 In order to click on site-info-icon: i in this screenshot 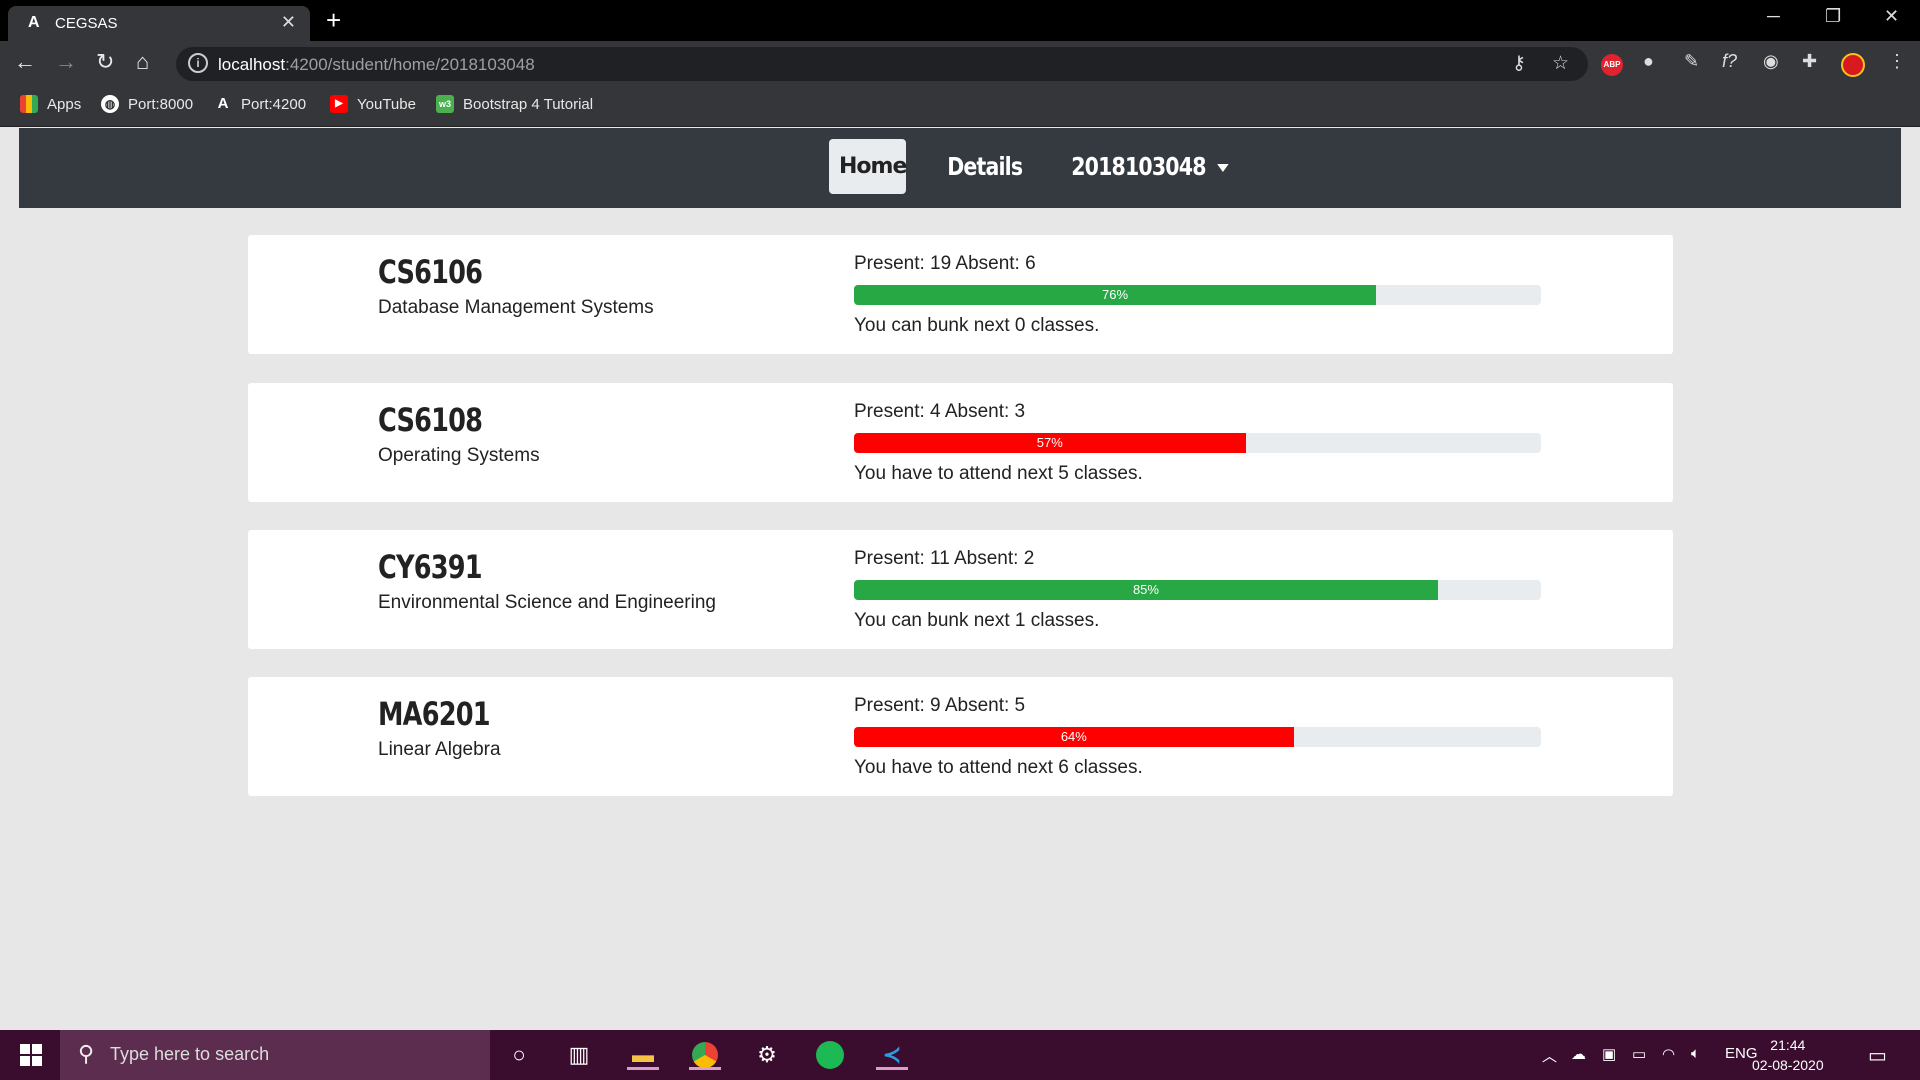, I will do `click(198, 63)`.